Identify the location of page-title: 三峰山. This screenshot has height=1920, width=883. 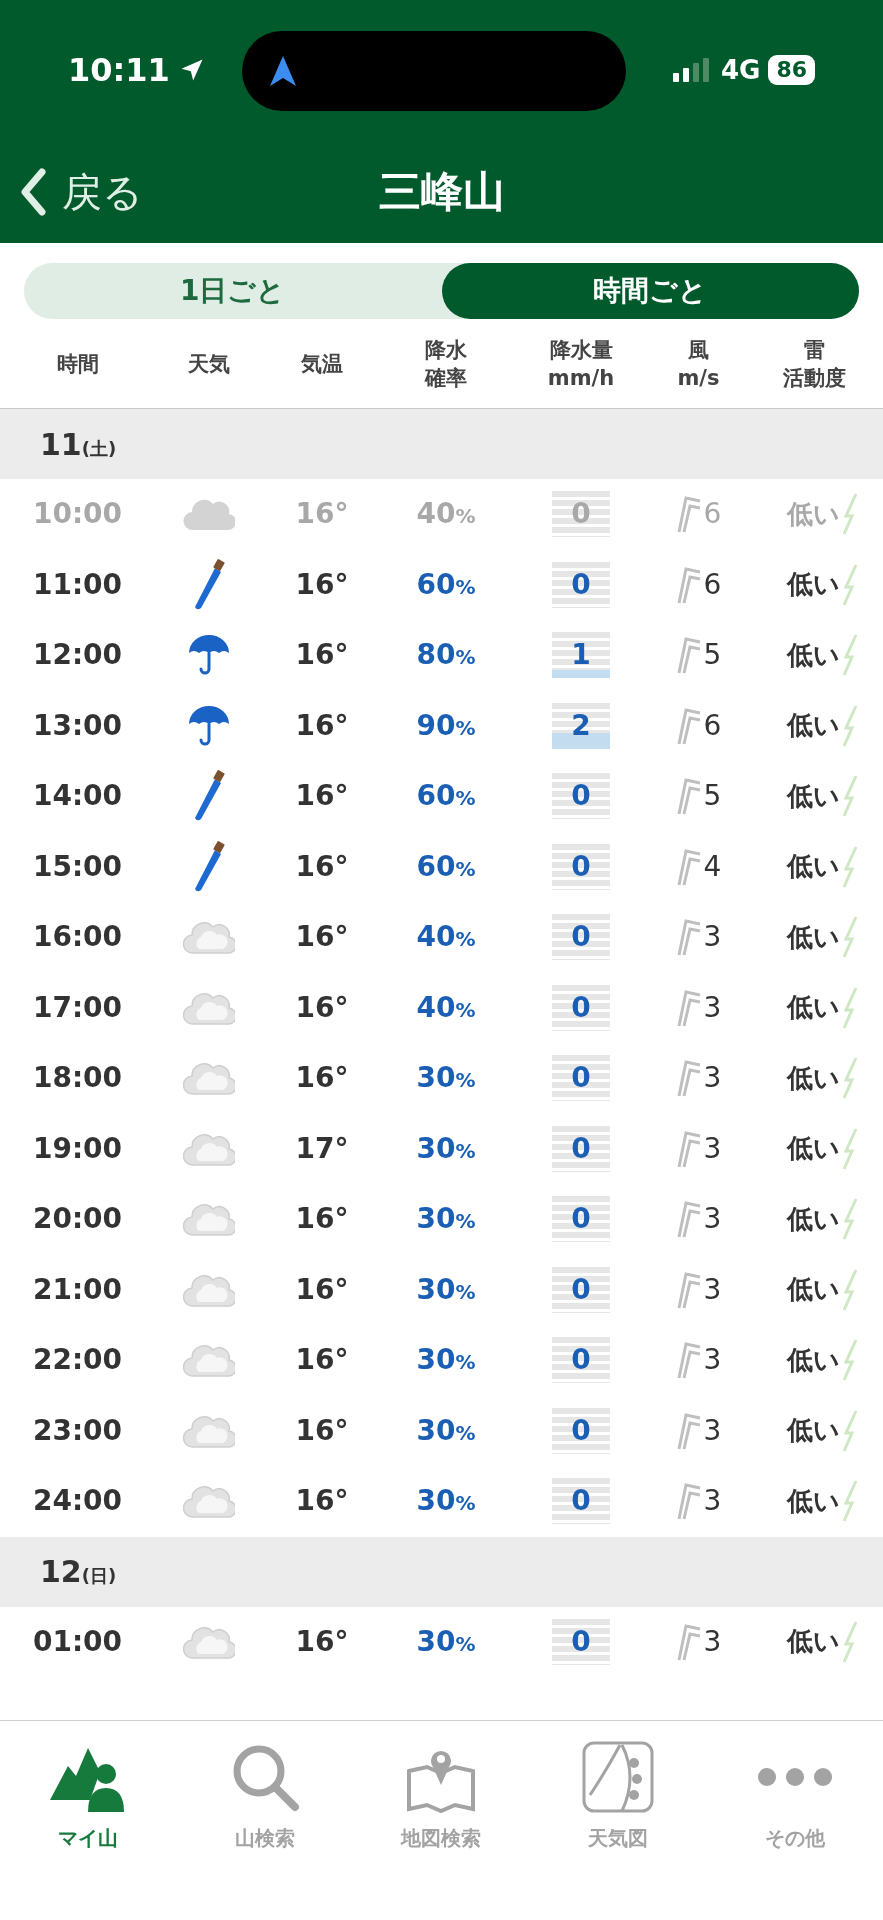
(441, 192).